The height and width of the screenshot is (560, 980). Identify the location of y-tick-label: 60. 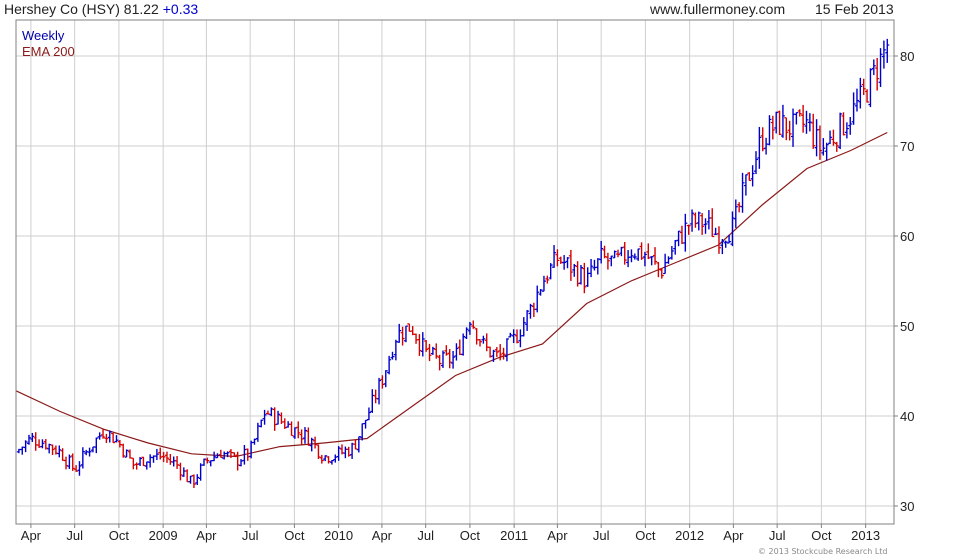
(907, 236).